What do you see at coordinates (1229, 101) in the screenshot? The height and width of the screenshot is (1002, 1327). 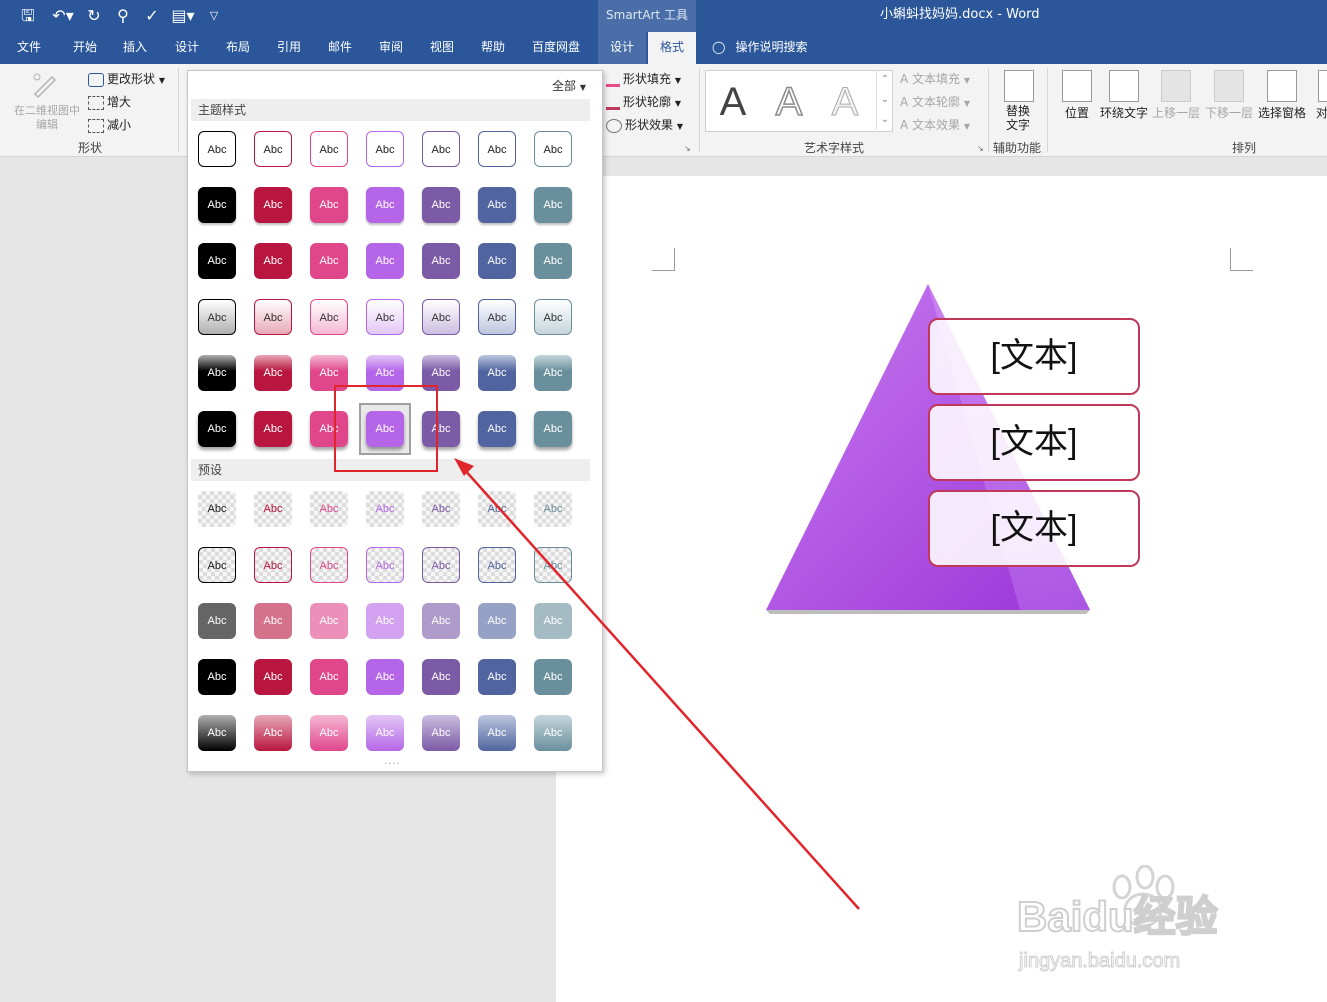 I see `send-backward-button: 下移一层` at bounding box center [1229, 101].